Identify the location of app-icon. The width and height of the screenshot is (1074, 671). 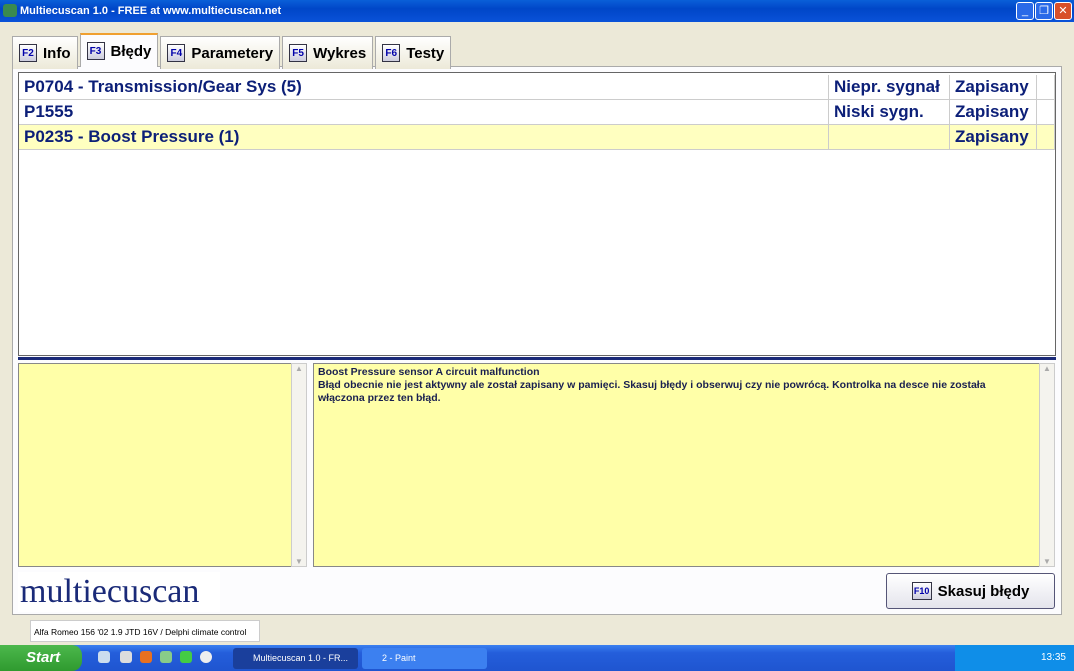
(10, 10).